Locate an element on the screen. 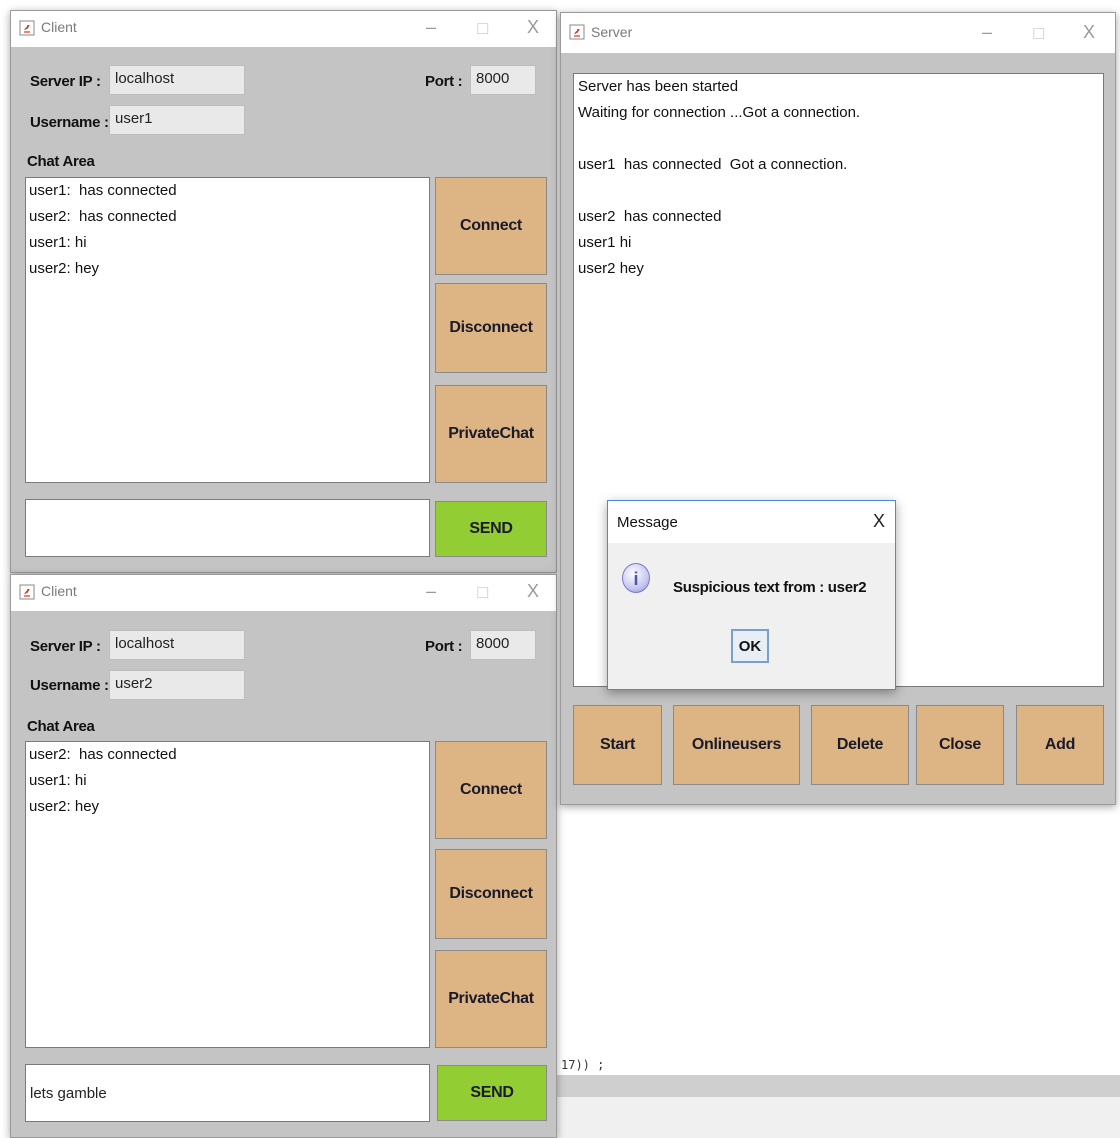  server-titlebar: Server – ☐ X is located at coordinates (838, 33).